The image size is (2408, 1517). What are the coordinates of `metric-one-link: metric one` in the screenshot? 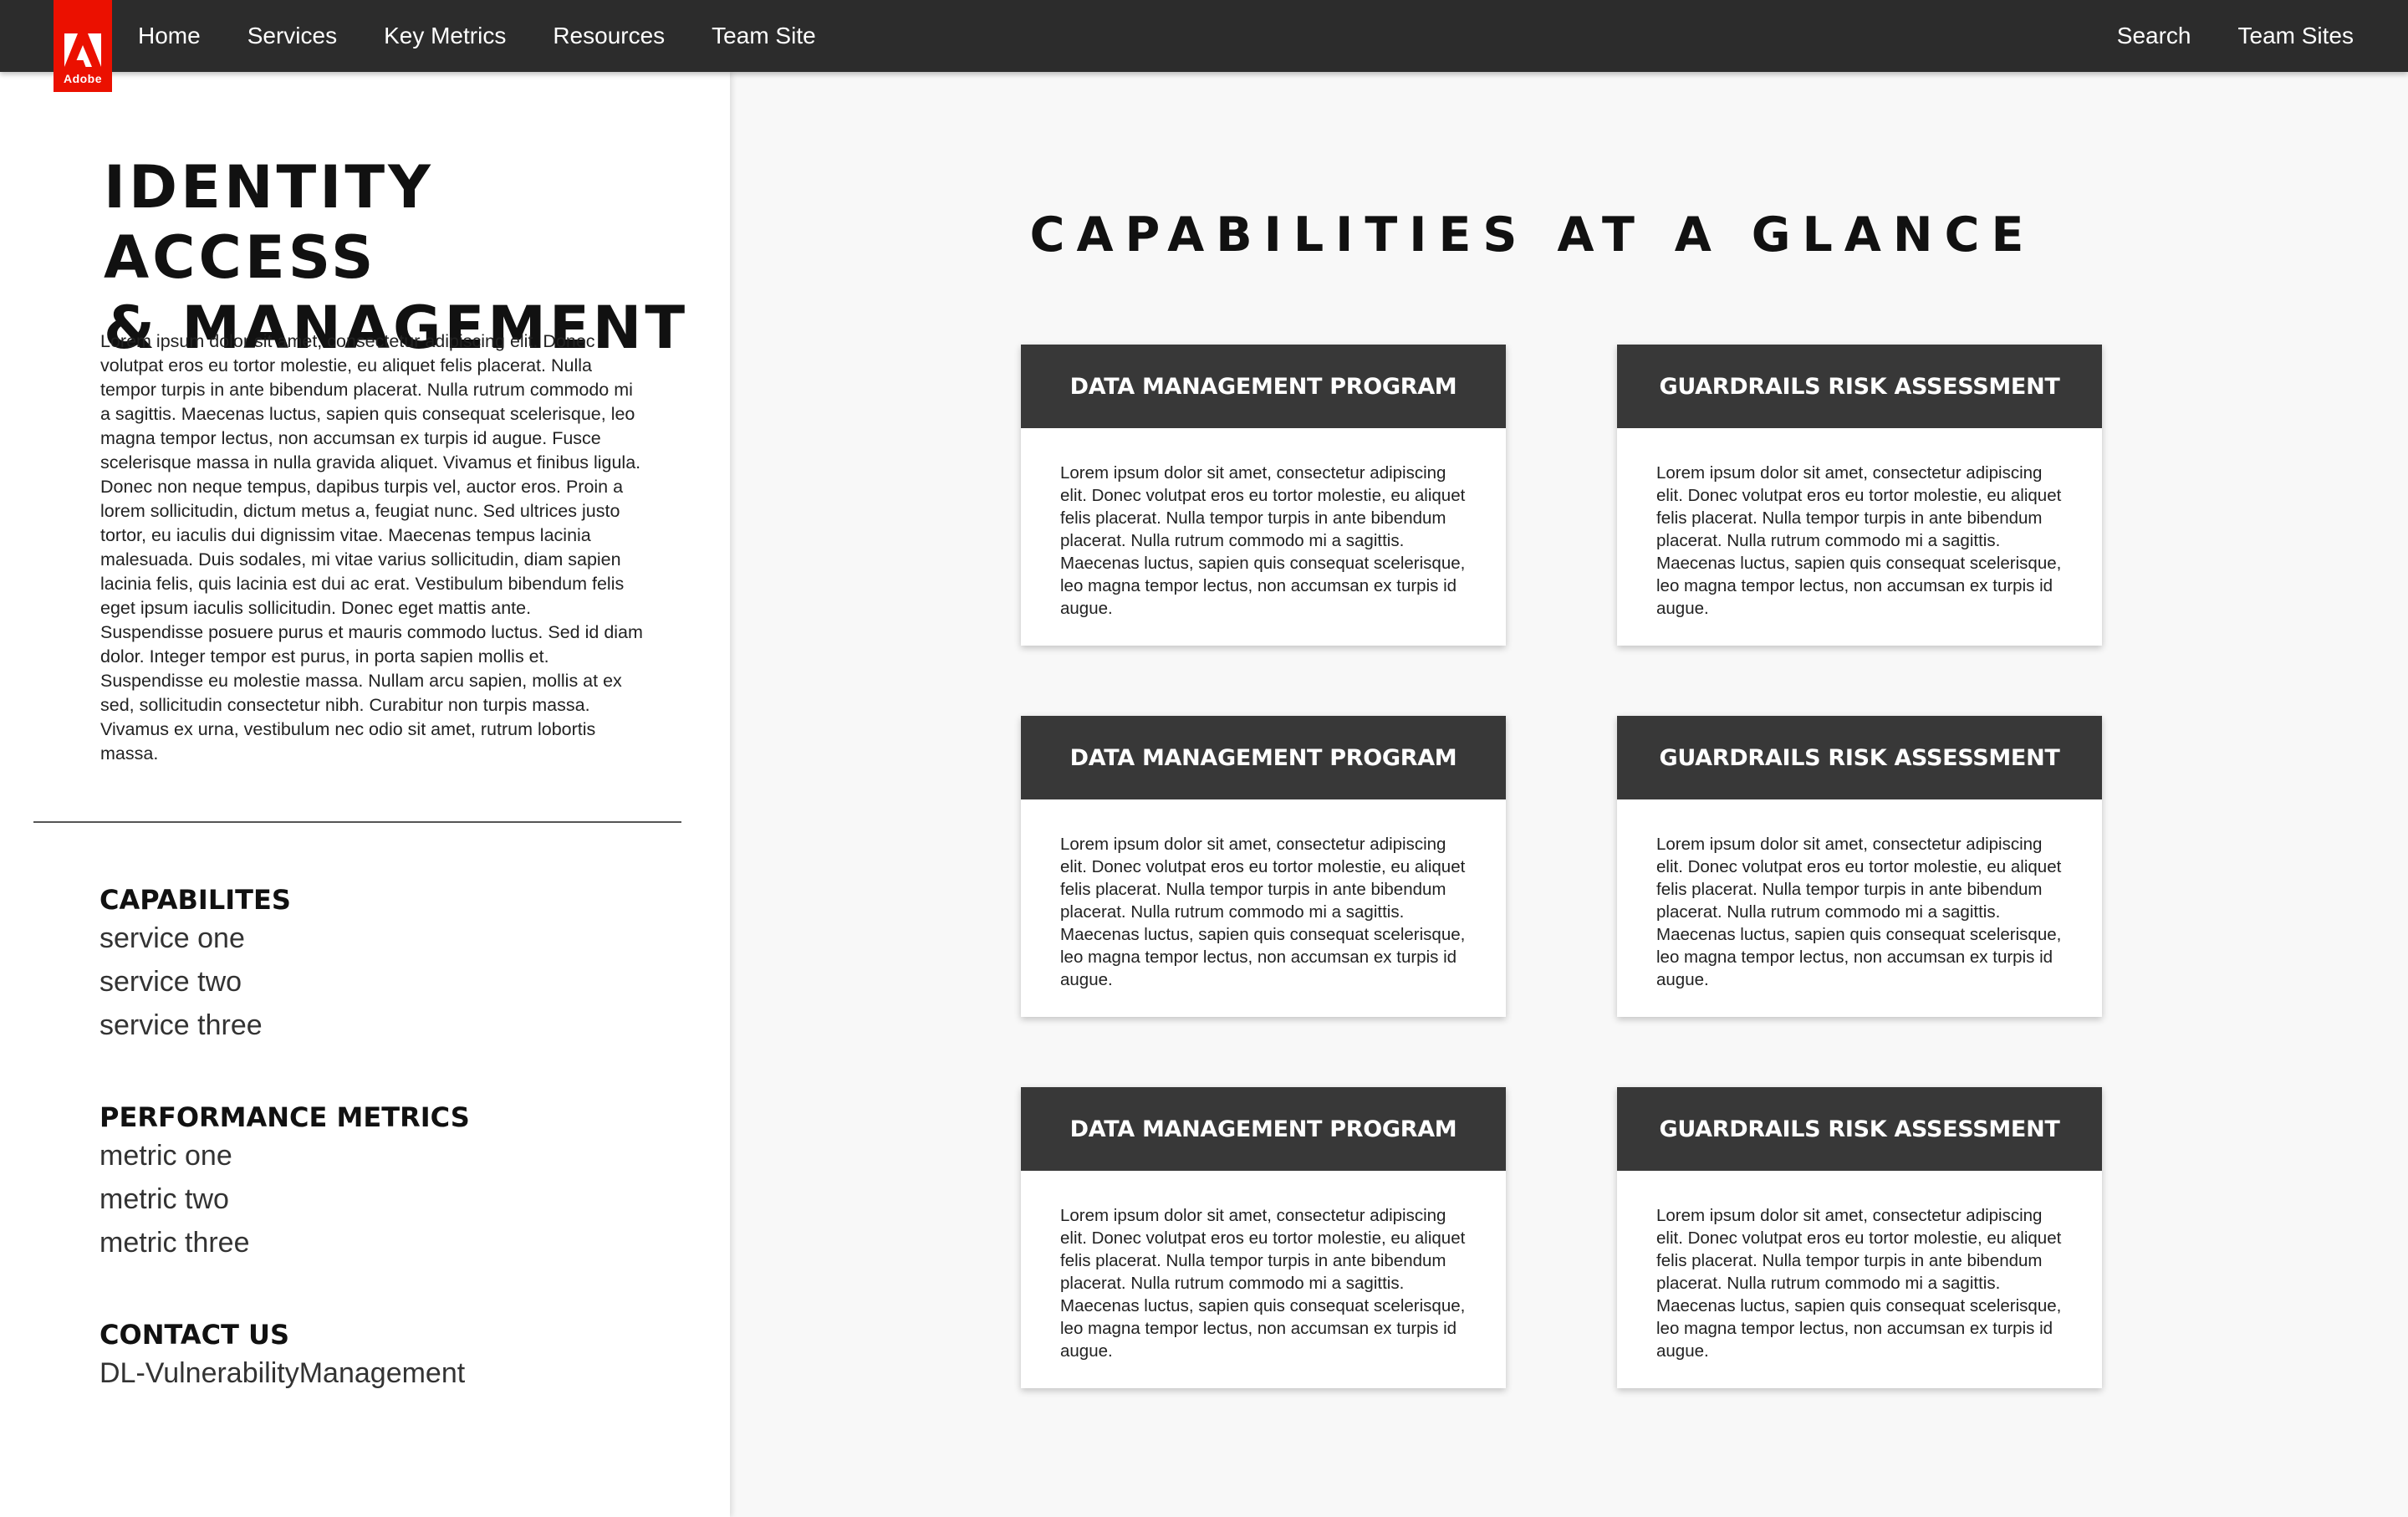 It's located at (392, 1155).